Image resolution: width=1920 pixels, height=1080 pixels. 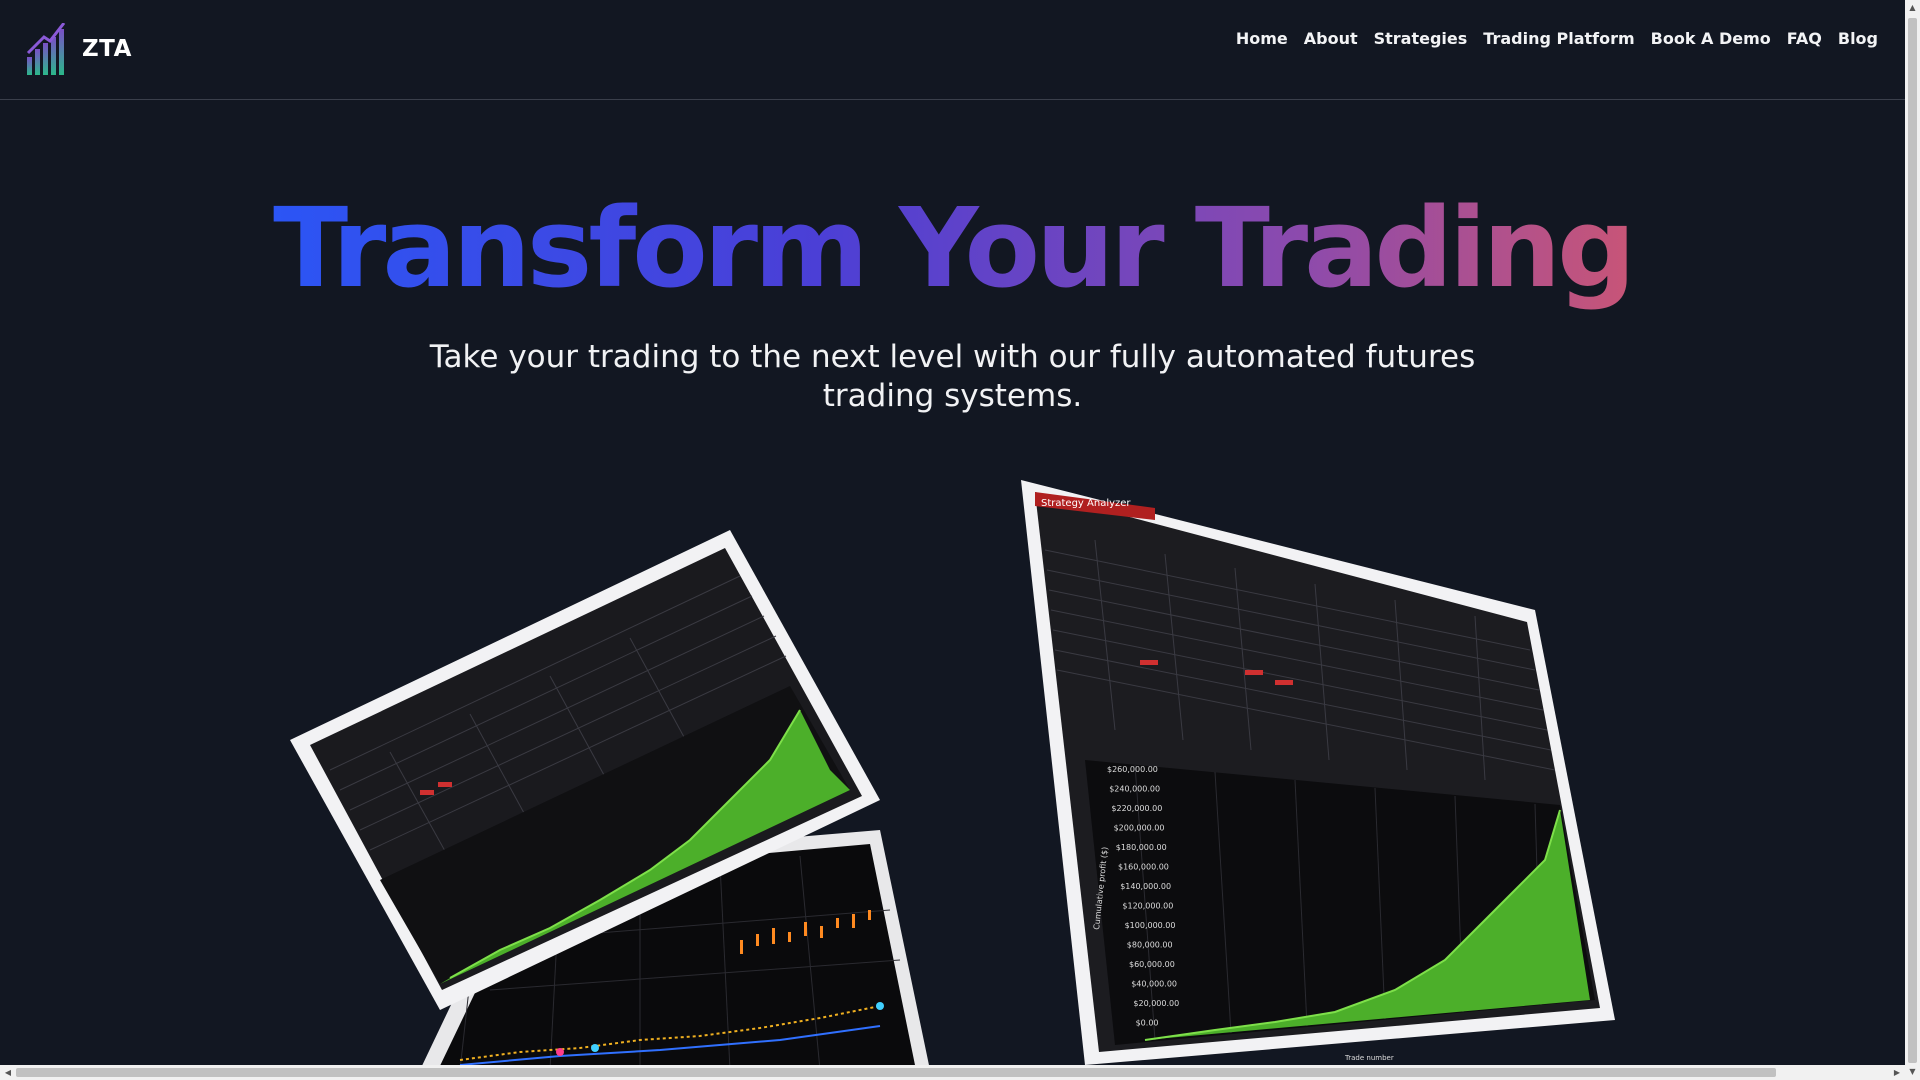 I want to click on y-tick-label: $180,000.00, so click(x=1141, y=847).